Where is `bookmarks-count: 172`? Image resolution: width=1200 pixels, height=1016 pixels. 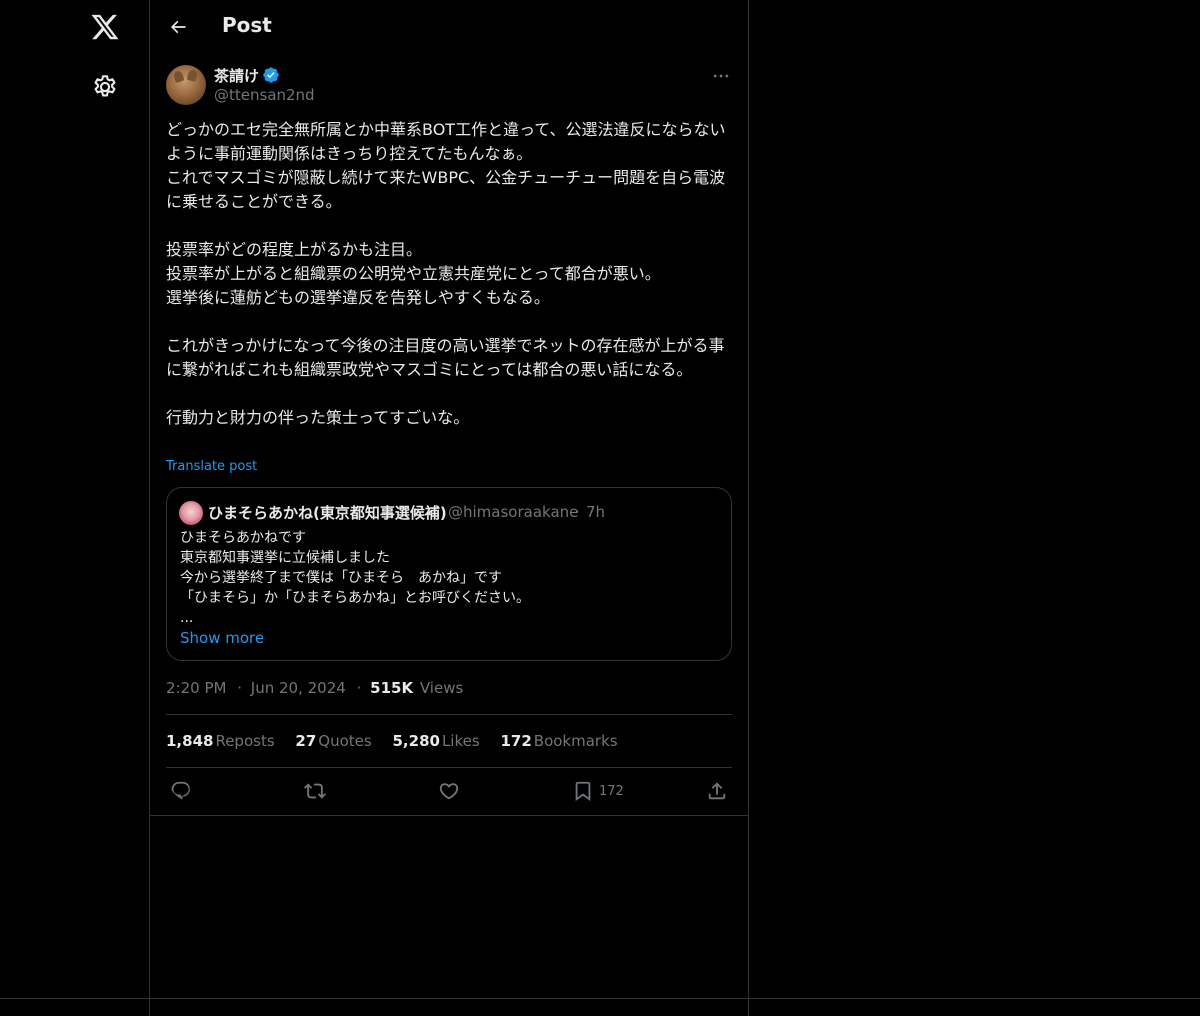 bookmarks-count: 172 is located at coordinates (516, 741).